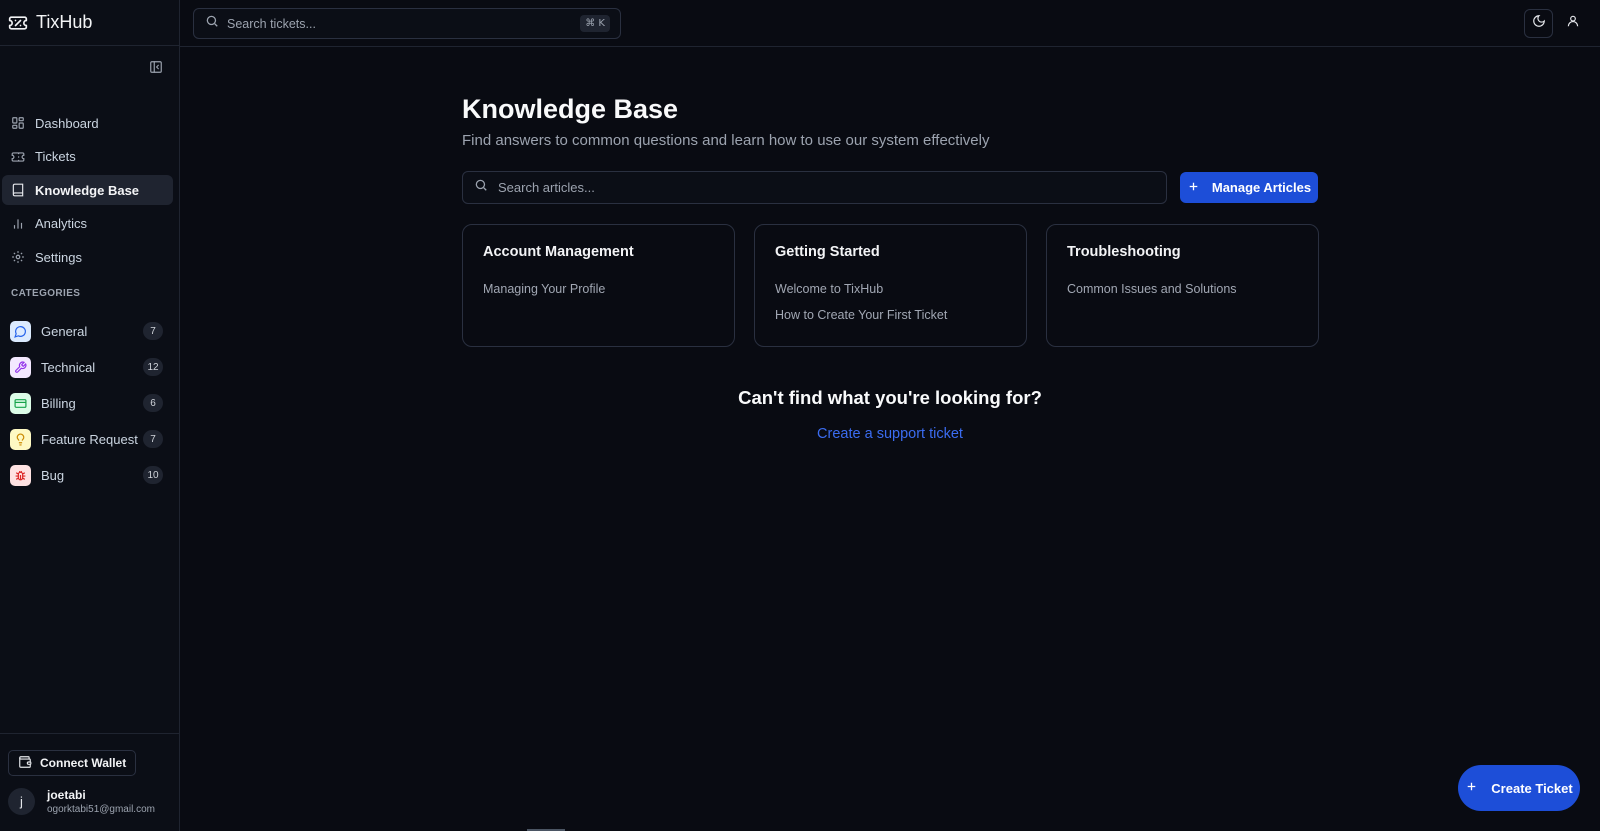  Describe the element at coordinates (18, 190) in the screenshot. I see `book-icon` at that location.